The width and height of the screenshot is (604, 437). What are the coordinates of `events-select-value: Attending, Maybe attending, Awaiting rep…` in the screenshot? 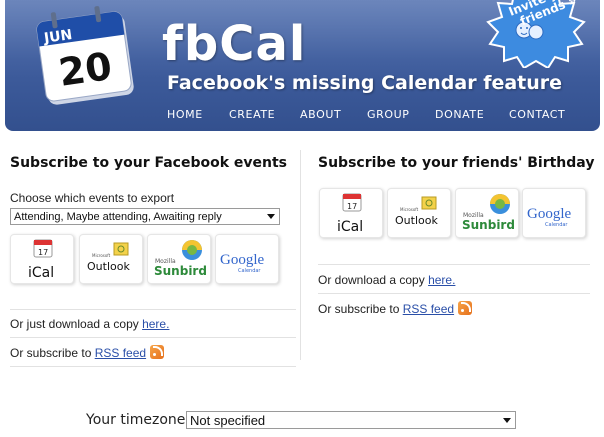 It's located at (118, 216).